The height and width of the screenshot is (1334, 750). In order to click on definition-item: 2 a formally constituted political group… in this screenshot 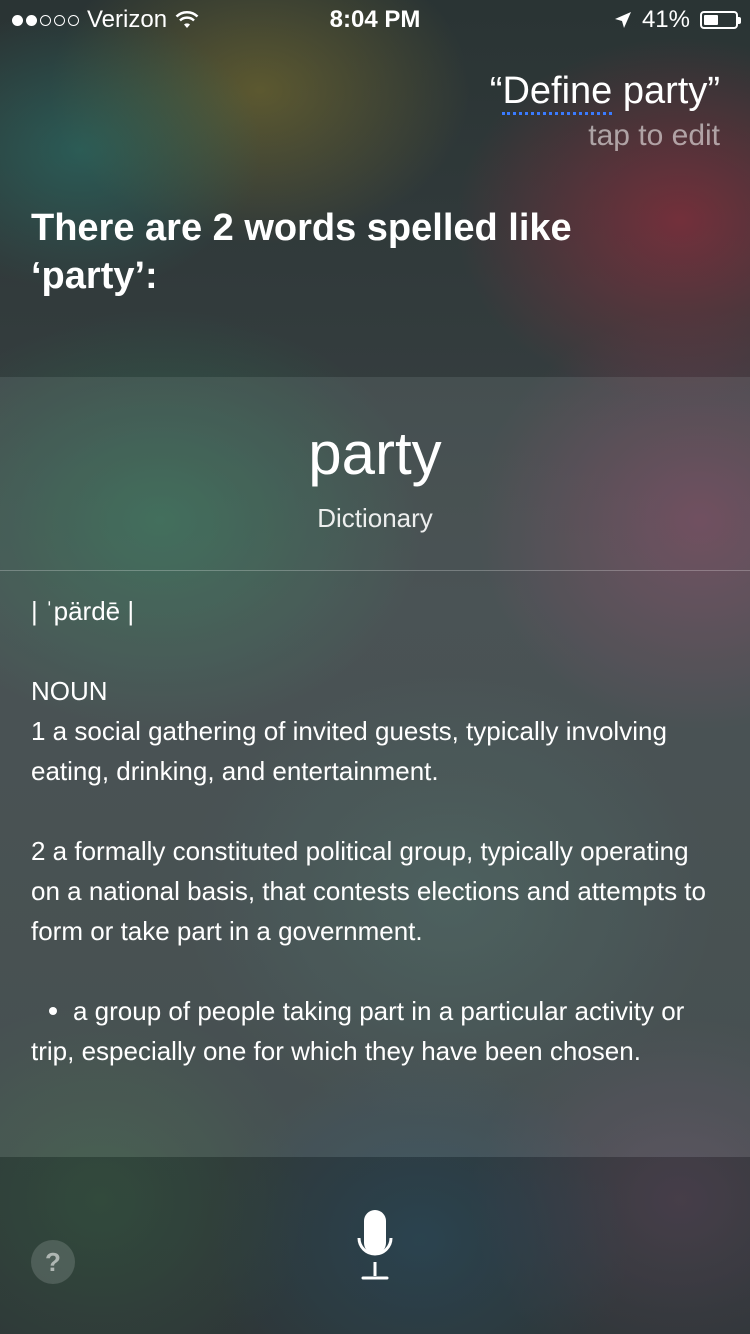, I will do `click(368, 891)`.